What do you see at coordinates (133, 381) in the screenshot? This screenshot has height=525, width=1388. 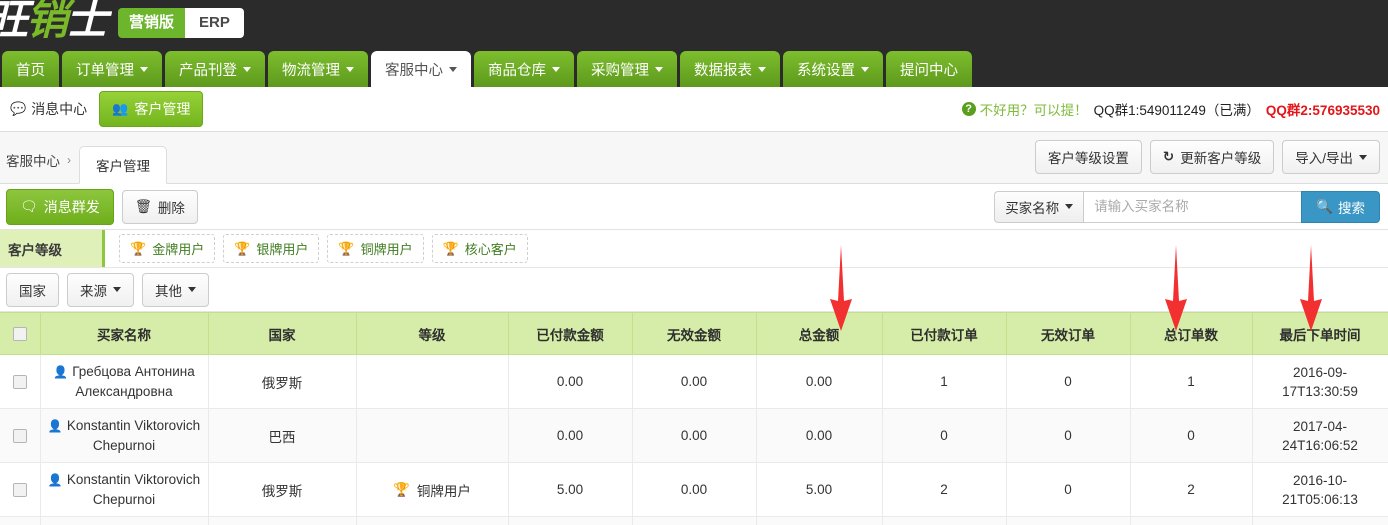 I see `buyer-name-text: Гребцова Антонина Александровна` at bounding box center [133, 381].